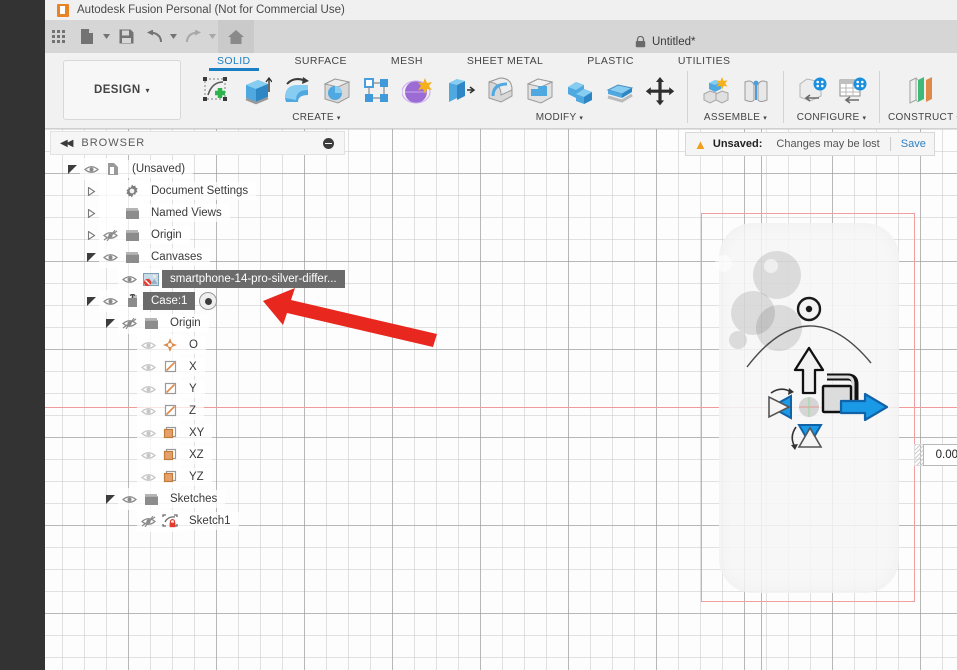 Image resolution: width=957 pixels, height=670 pixels. I want to click on origin-sphere-icon, so click(809, 407).